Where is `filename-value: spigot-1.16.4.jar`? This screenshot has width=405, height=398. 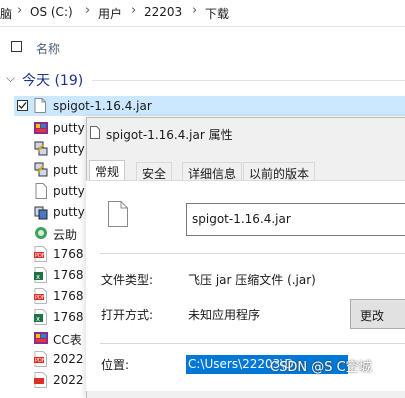 filename-value: spigot-1.16.4.jar is located at coordinates (241, 219).